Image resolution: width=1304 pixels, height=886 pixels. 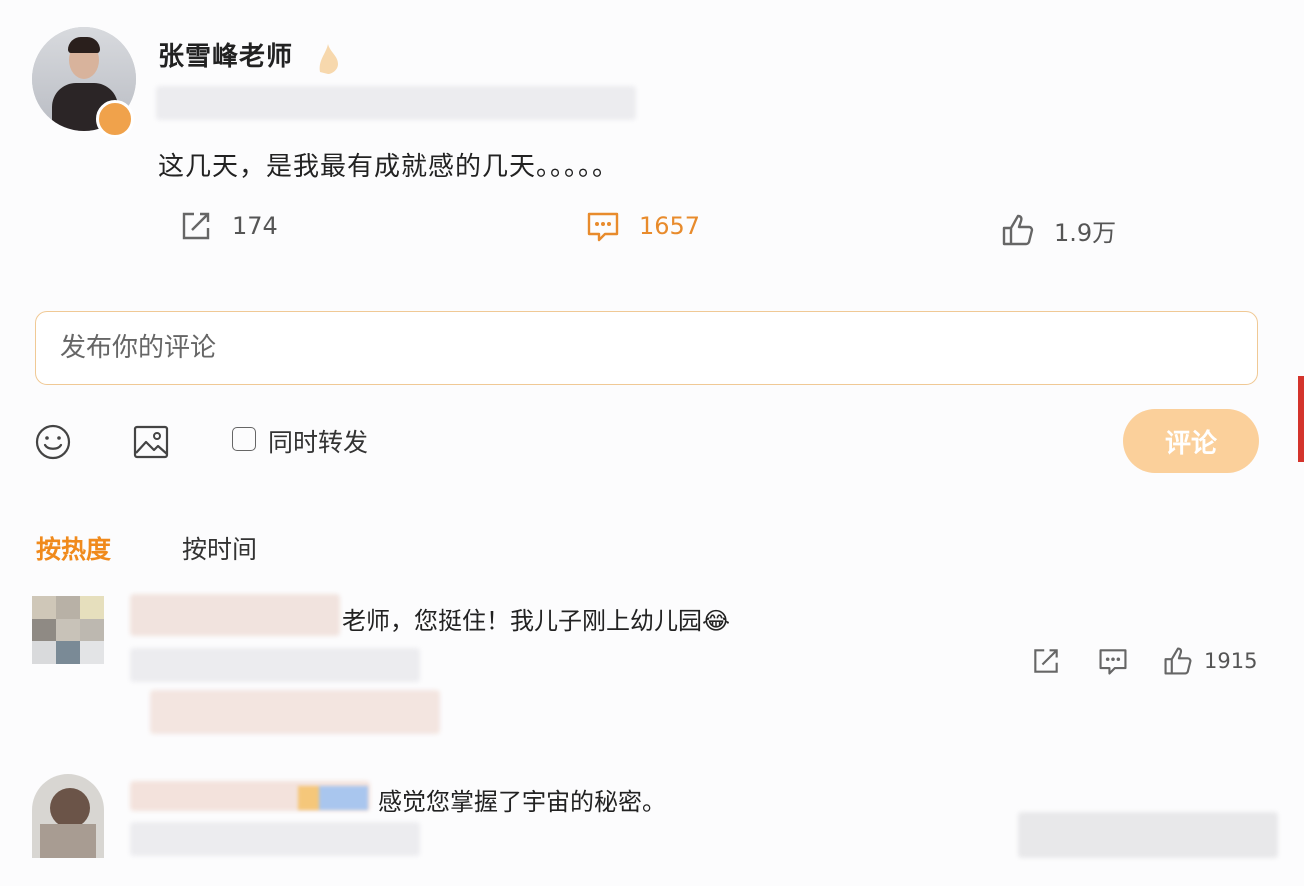 I want to click on flame-icon, so click(x=328, y=59).